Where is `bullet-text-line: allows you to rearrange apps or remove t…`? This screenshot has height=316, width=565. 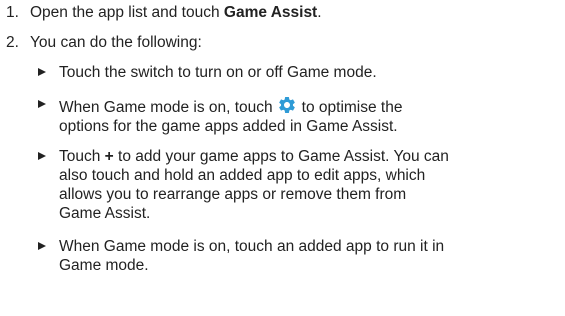
bullet-text-line: allows you to rearrange apps or remove t… is located at coordinates (233, 194).